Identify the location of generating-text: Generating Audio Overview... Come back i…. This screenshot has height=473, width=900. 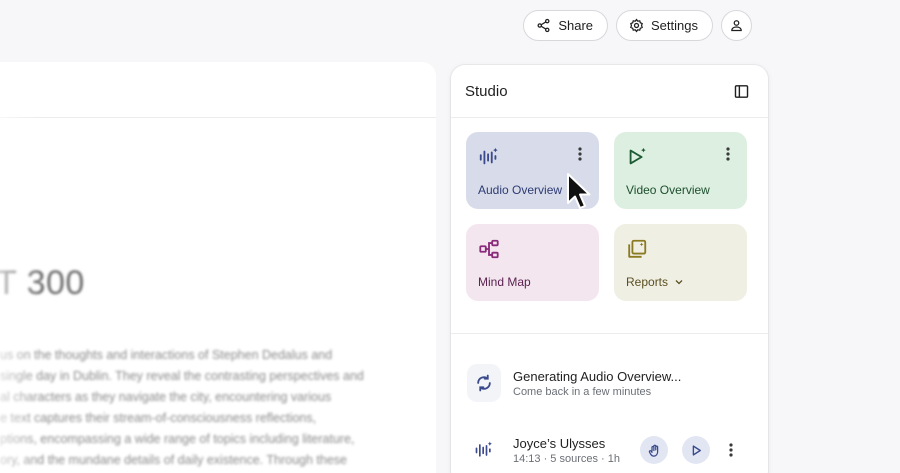
(597, 383).